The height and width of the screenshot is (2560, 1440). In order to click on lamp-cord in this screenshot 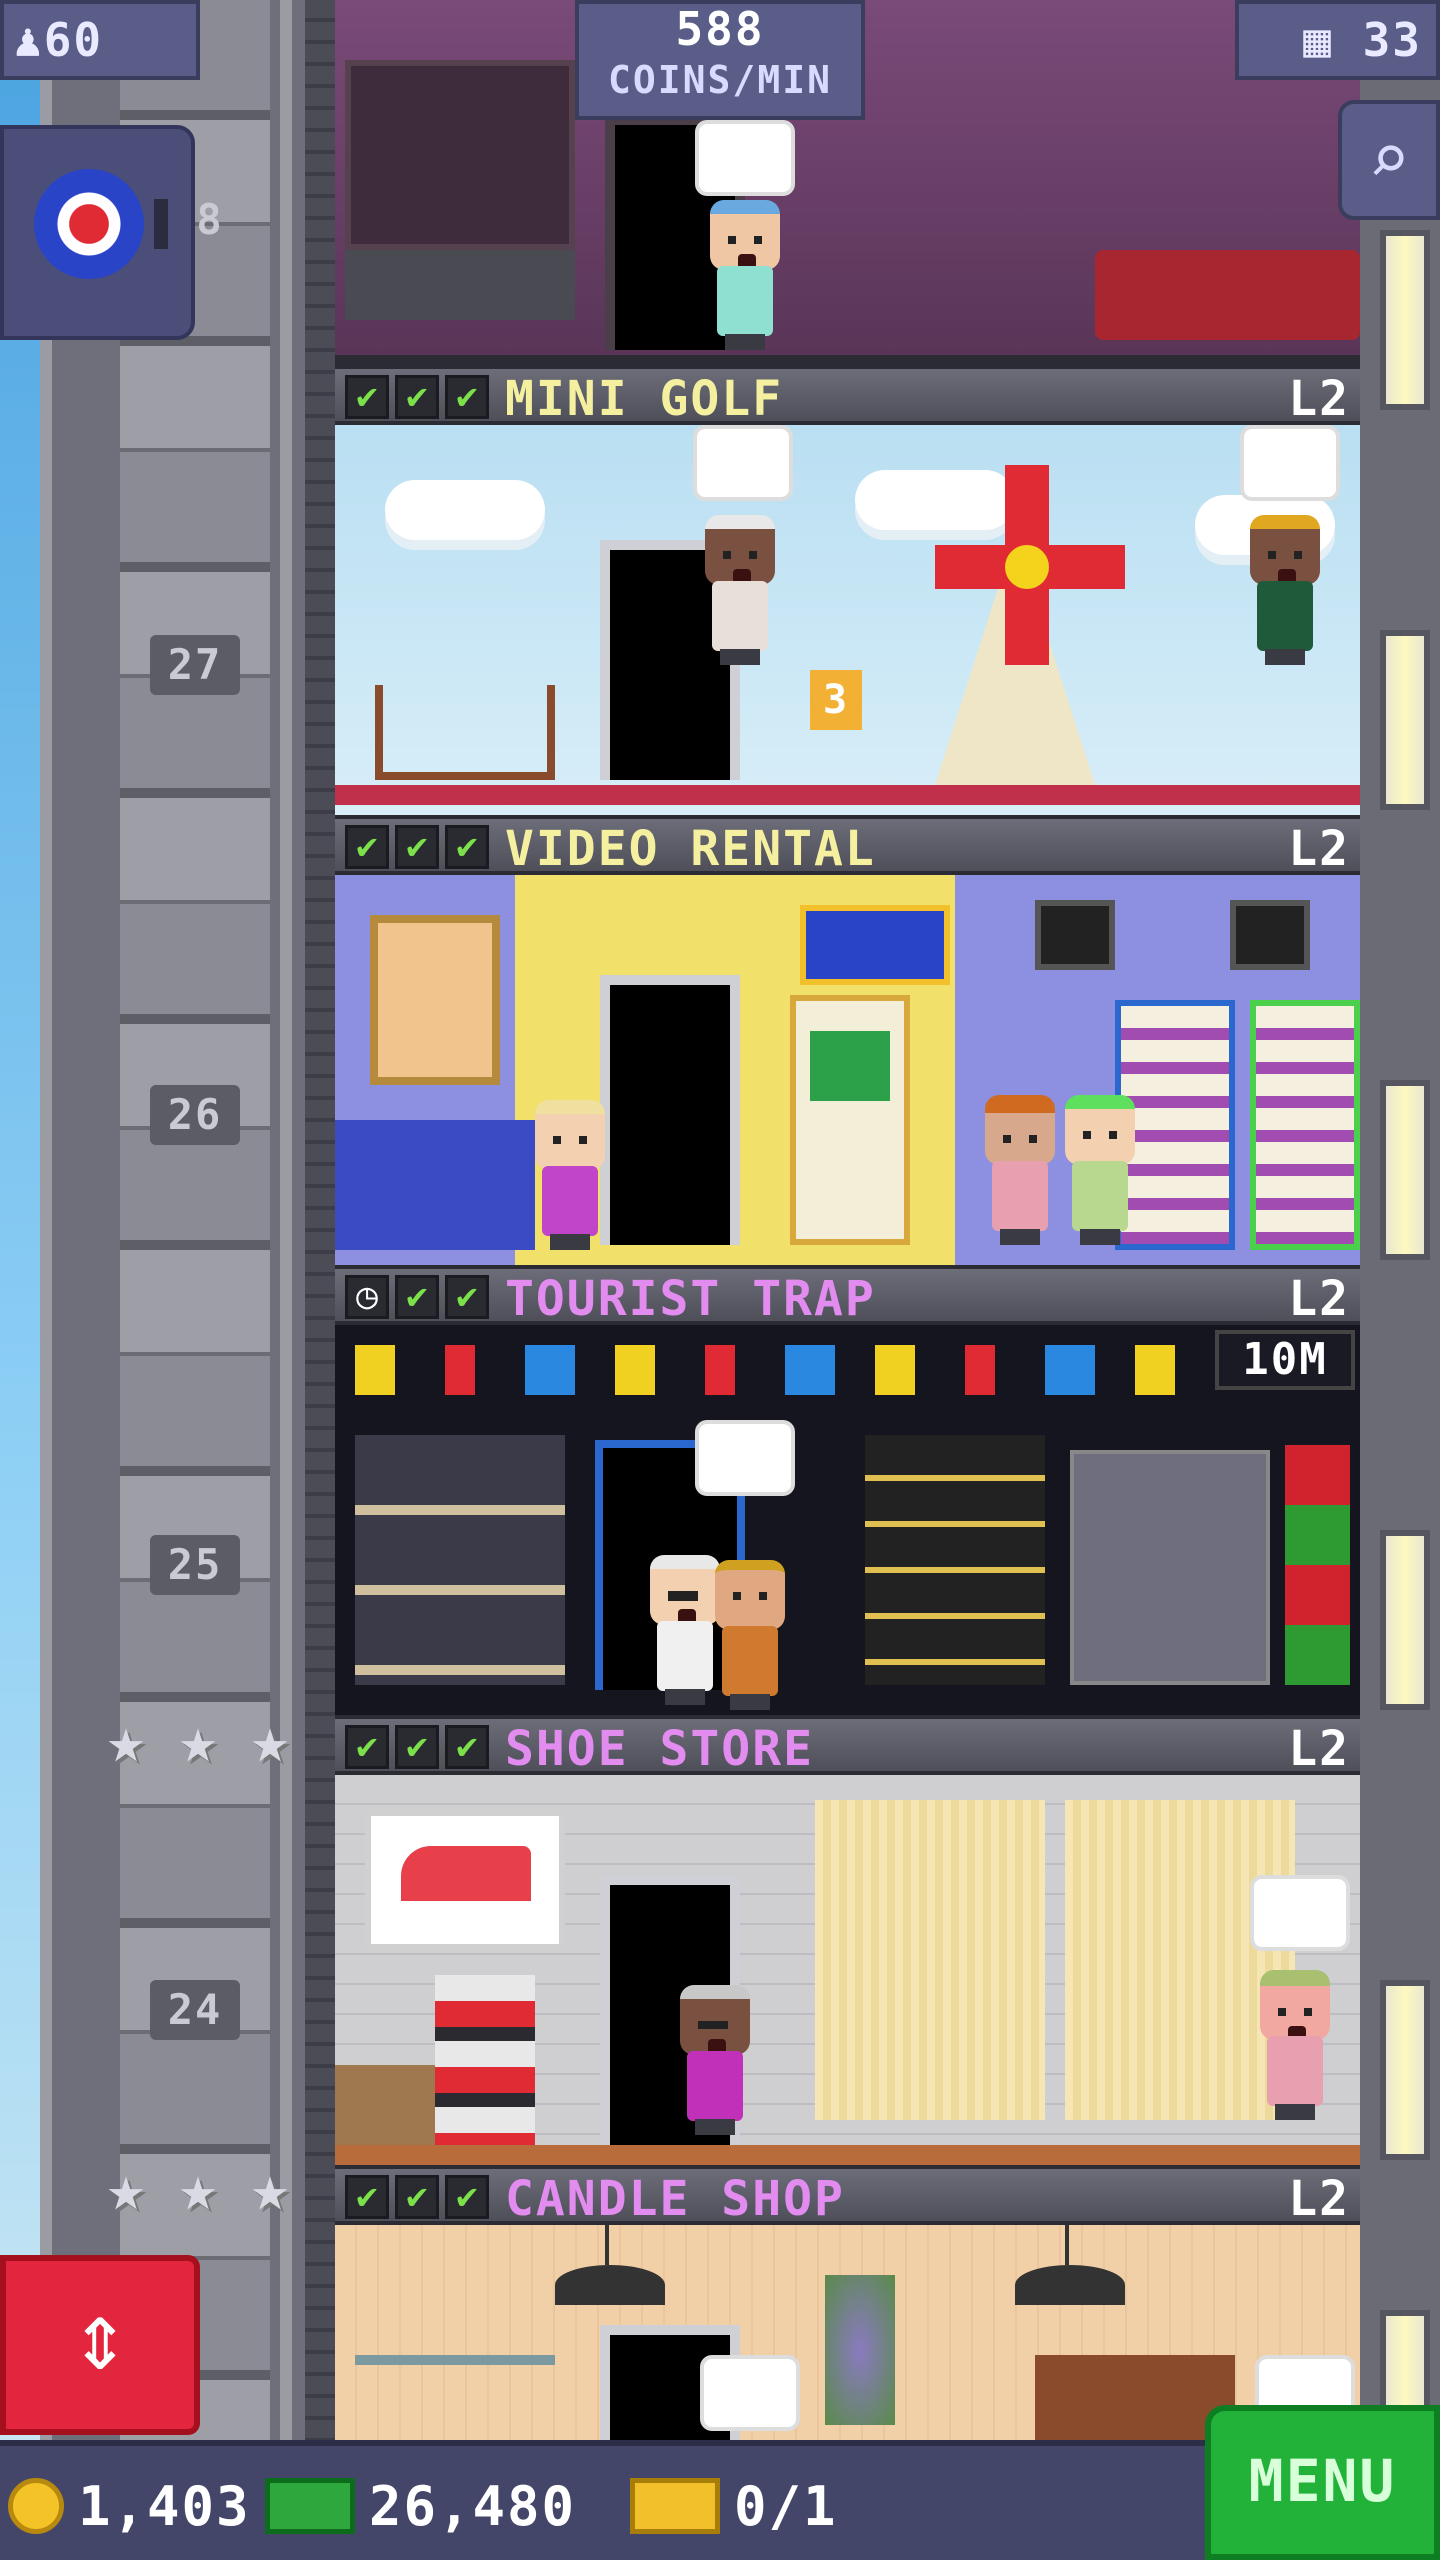, I will do `click(1067, 2245)`.